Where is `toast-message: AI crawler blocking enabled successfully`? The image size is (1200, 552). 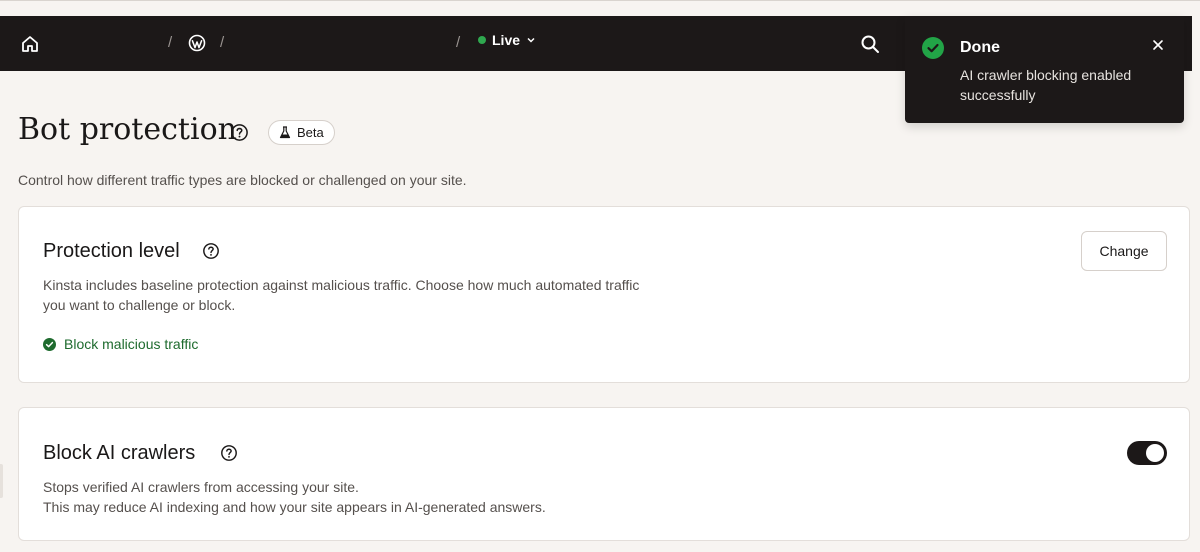 toast-message: AI crawler blocking enabled successfully is located at coordinates (1046, 85).